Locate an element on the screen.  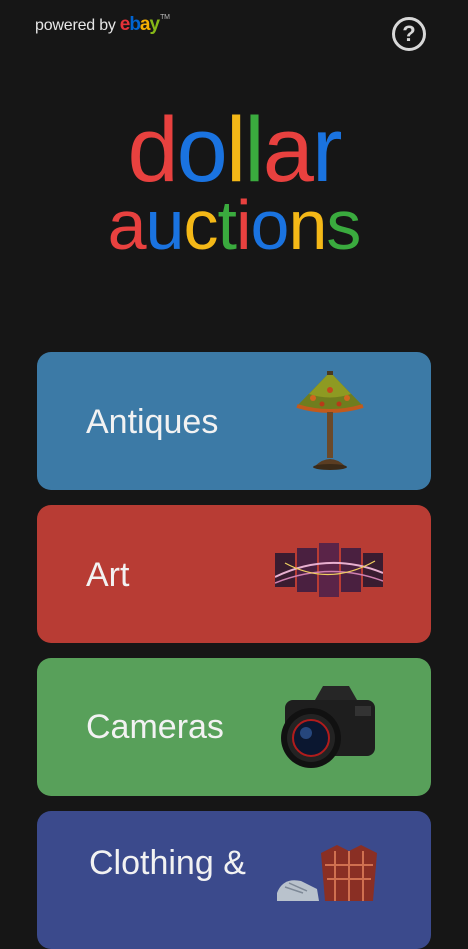
app-logo-auctions: auctions is located at coordinates (234, 225).